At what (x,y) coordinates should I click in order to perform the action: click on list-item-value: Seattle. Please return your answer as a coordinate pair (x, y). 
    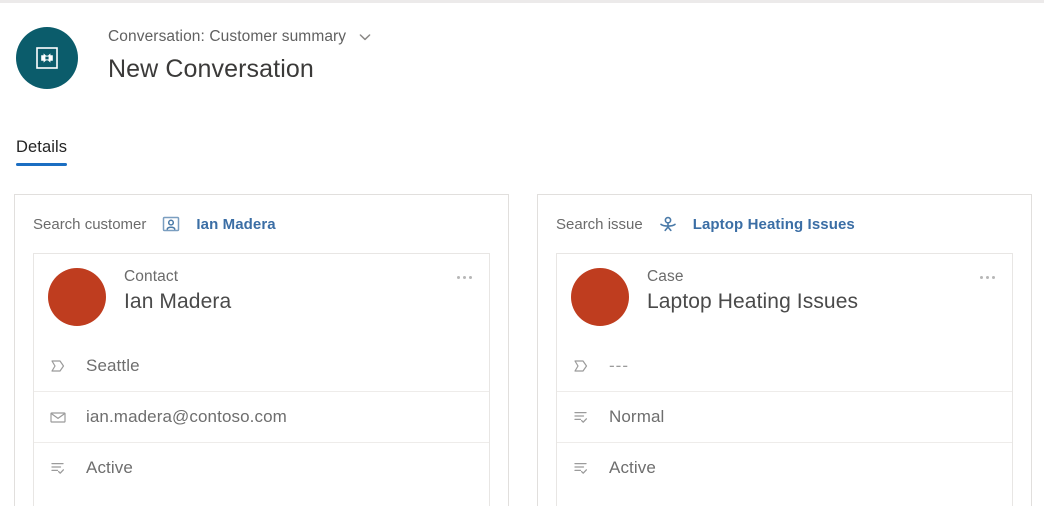
    Looking at the image, I should click on (113, 365).